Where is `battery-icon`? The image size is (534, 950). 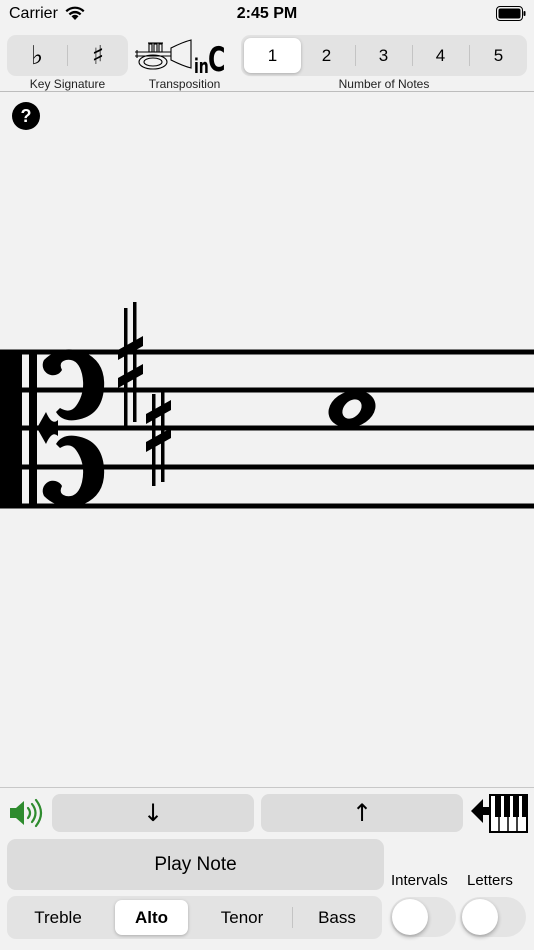
battery-icon is located at coordinates (511, 13).